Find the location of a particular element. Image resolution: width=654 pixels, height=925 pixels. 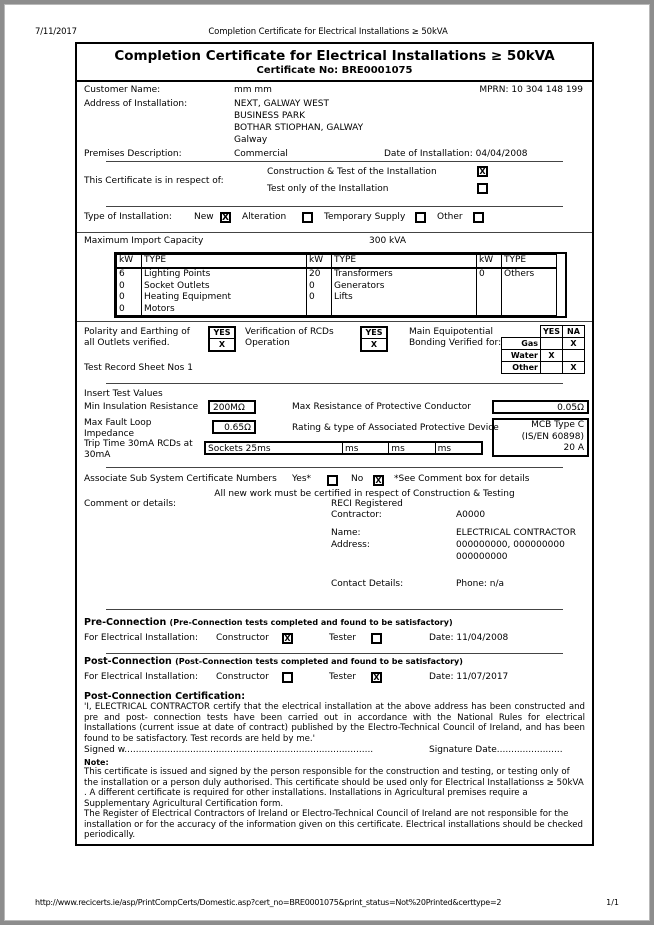

bonding-water-na is located at coordinates (573, 356).